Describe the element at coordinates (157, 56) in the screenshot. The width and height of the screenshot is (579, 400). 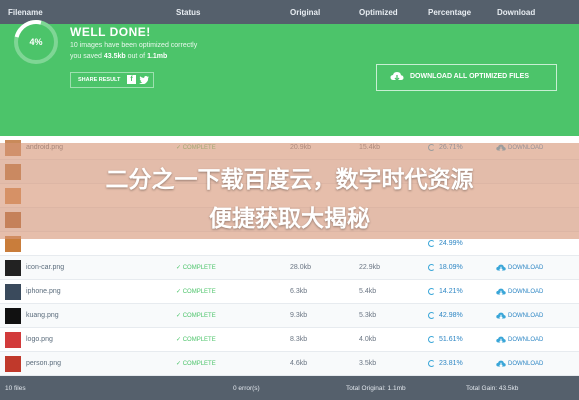
I see `total-amount: 1.1mb` at that location.